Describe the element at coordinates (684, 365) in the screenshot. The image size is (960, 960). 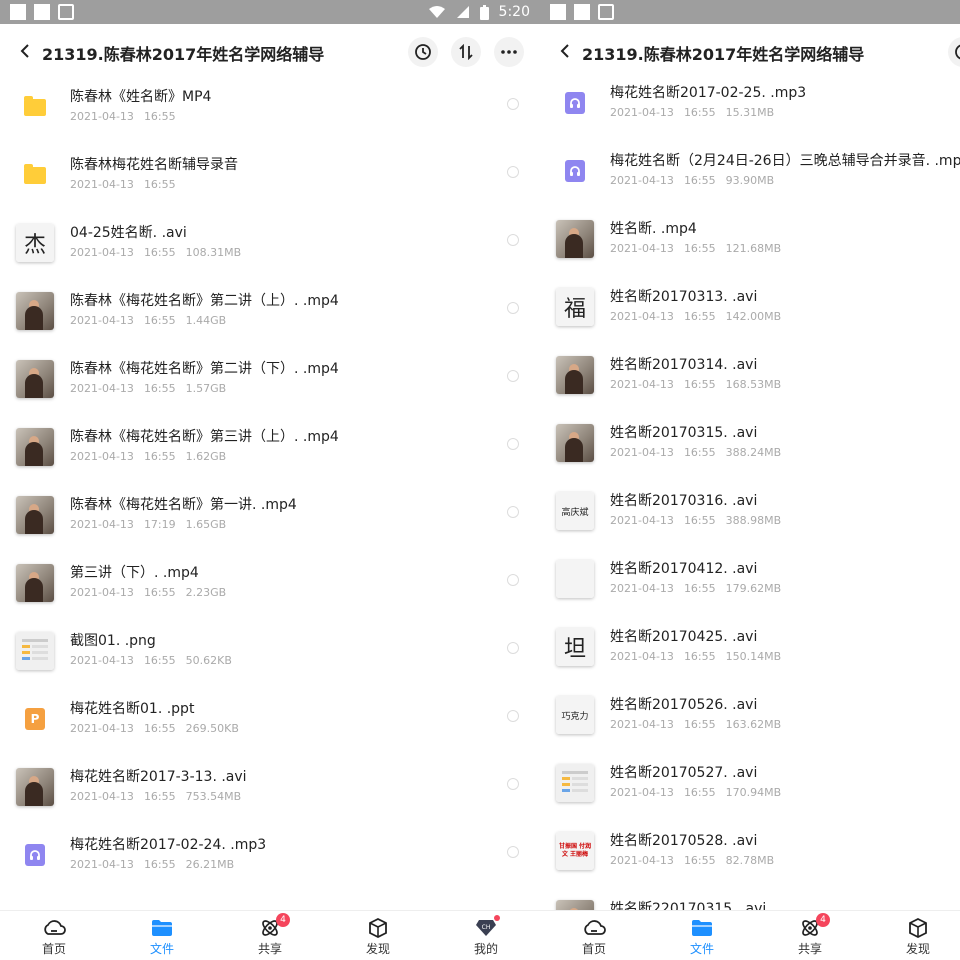
I see `file-name: 姓名断20170314. .avi` at that location.